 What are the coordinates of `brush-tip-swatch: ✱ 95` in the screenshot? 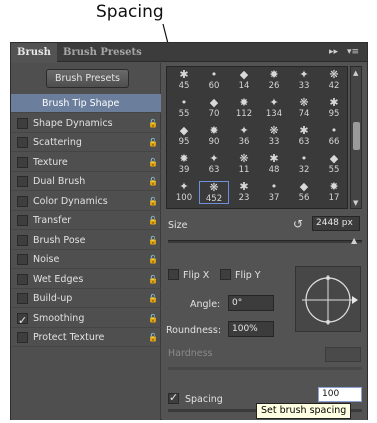 It's located at (333, 108).